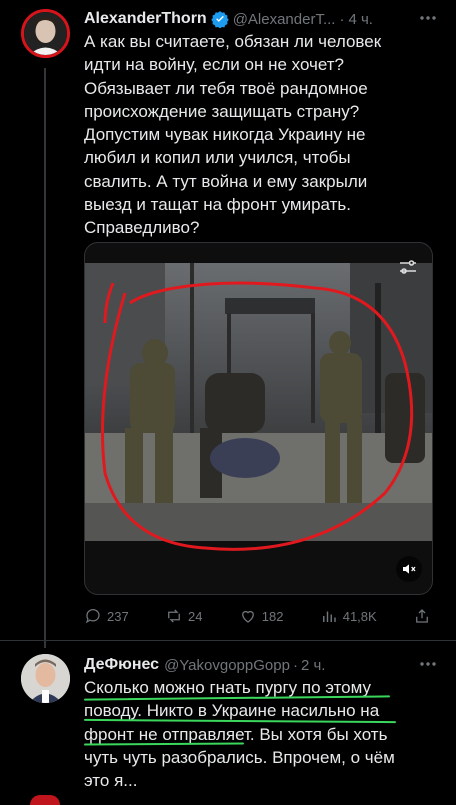  Describe the element at coordinates (92, 616) in the screenshot. I see `reply-icon` at that location.